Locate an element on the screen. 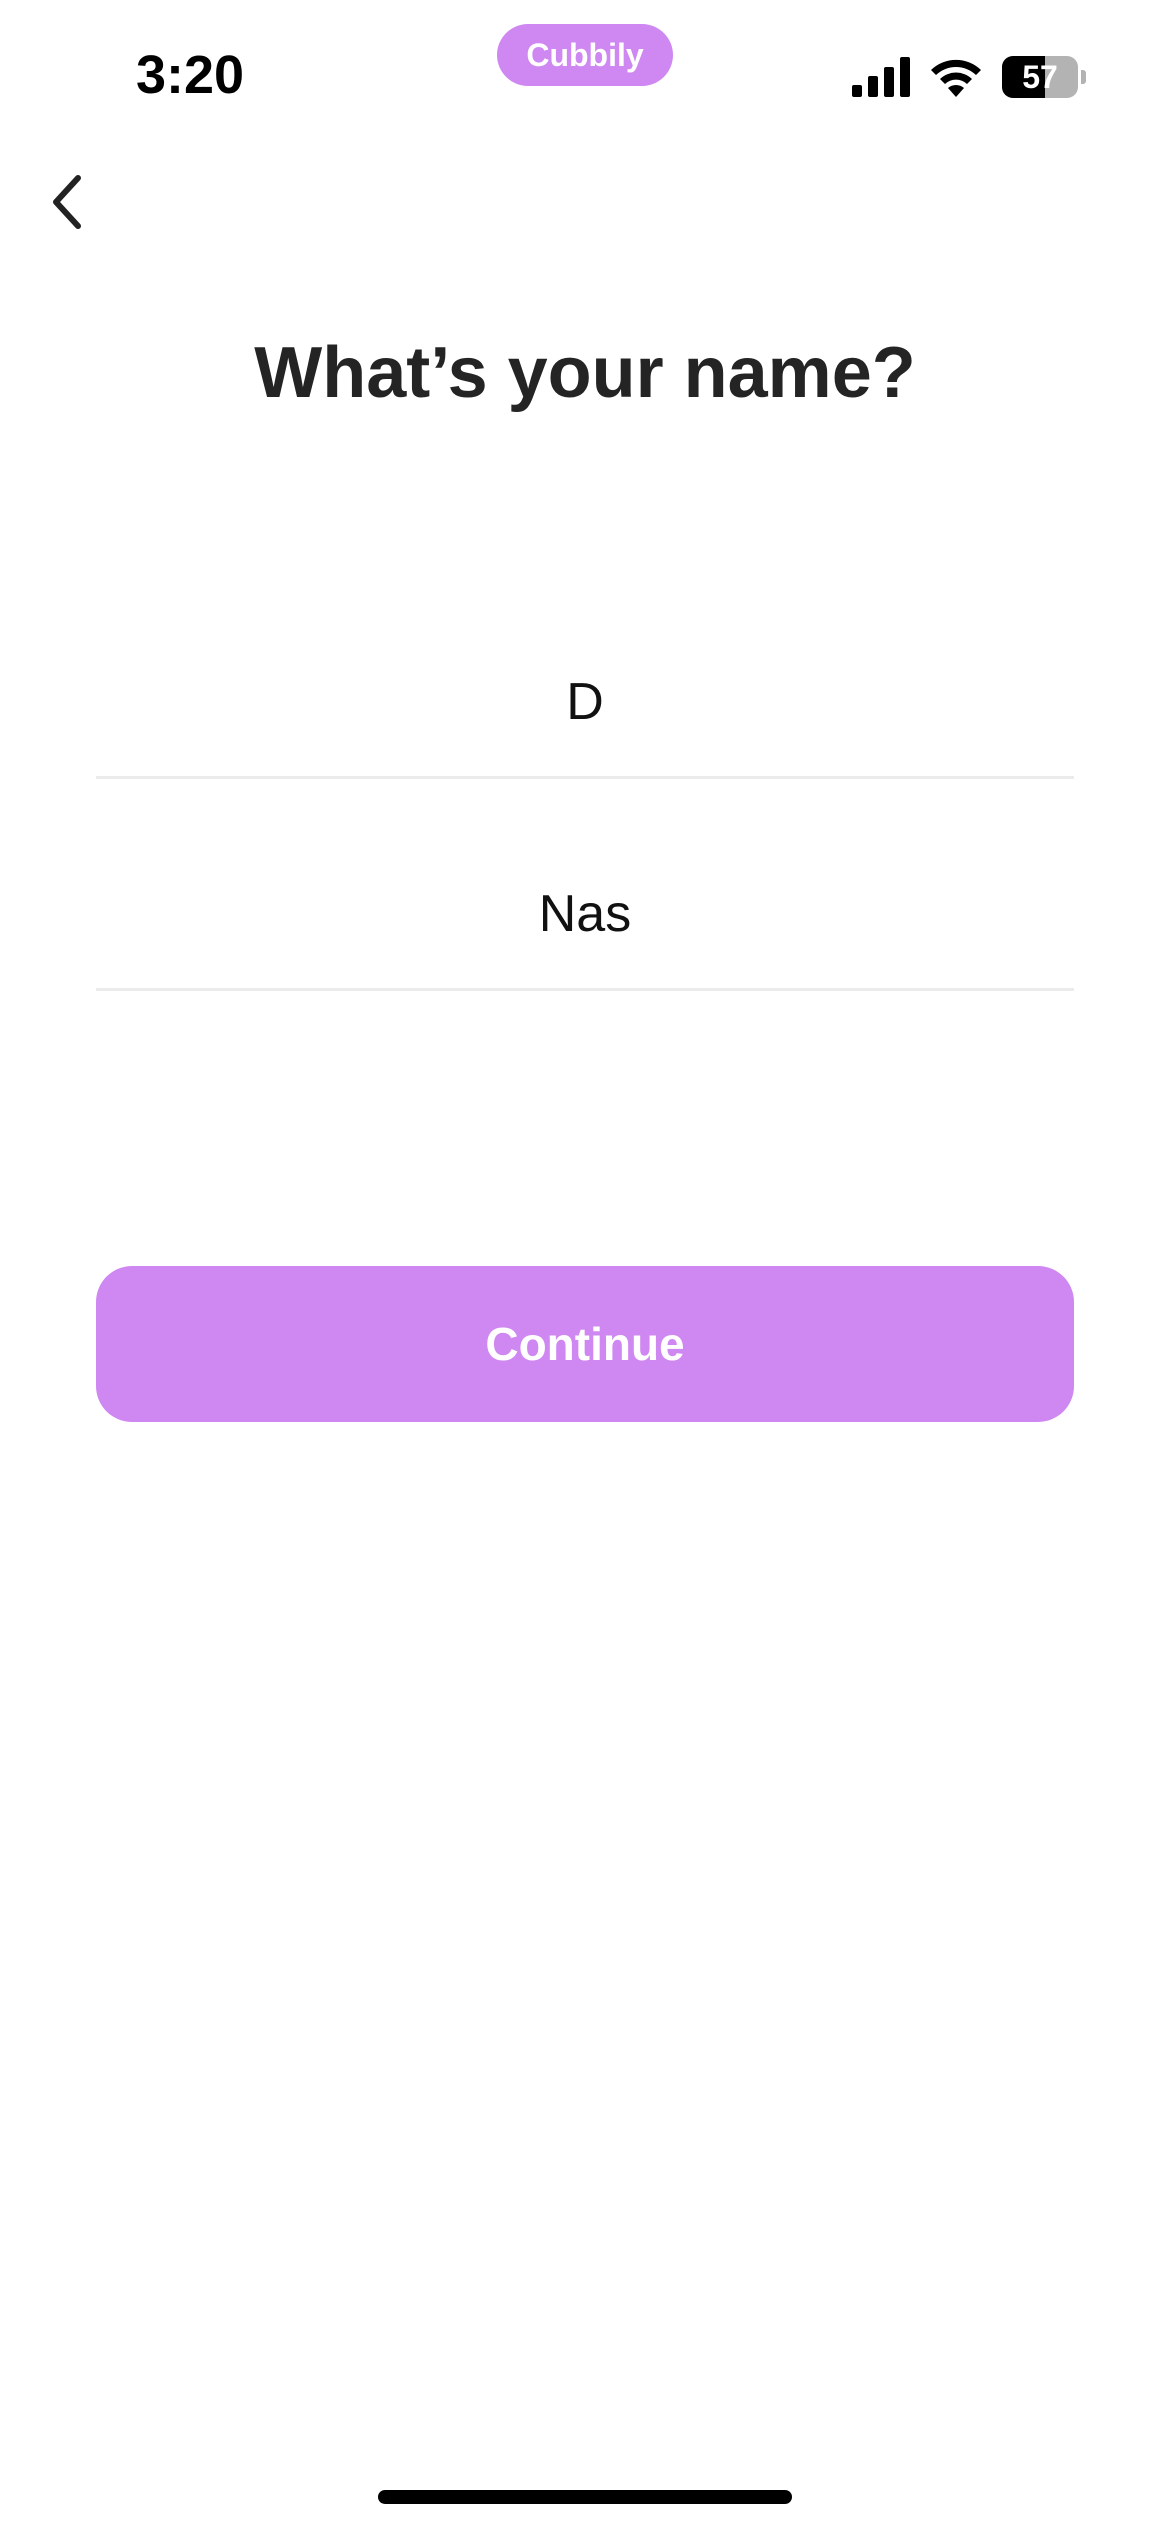  status-bar: 3:20 Cubbily 57 is located at coordinates (585, 75).